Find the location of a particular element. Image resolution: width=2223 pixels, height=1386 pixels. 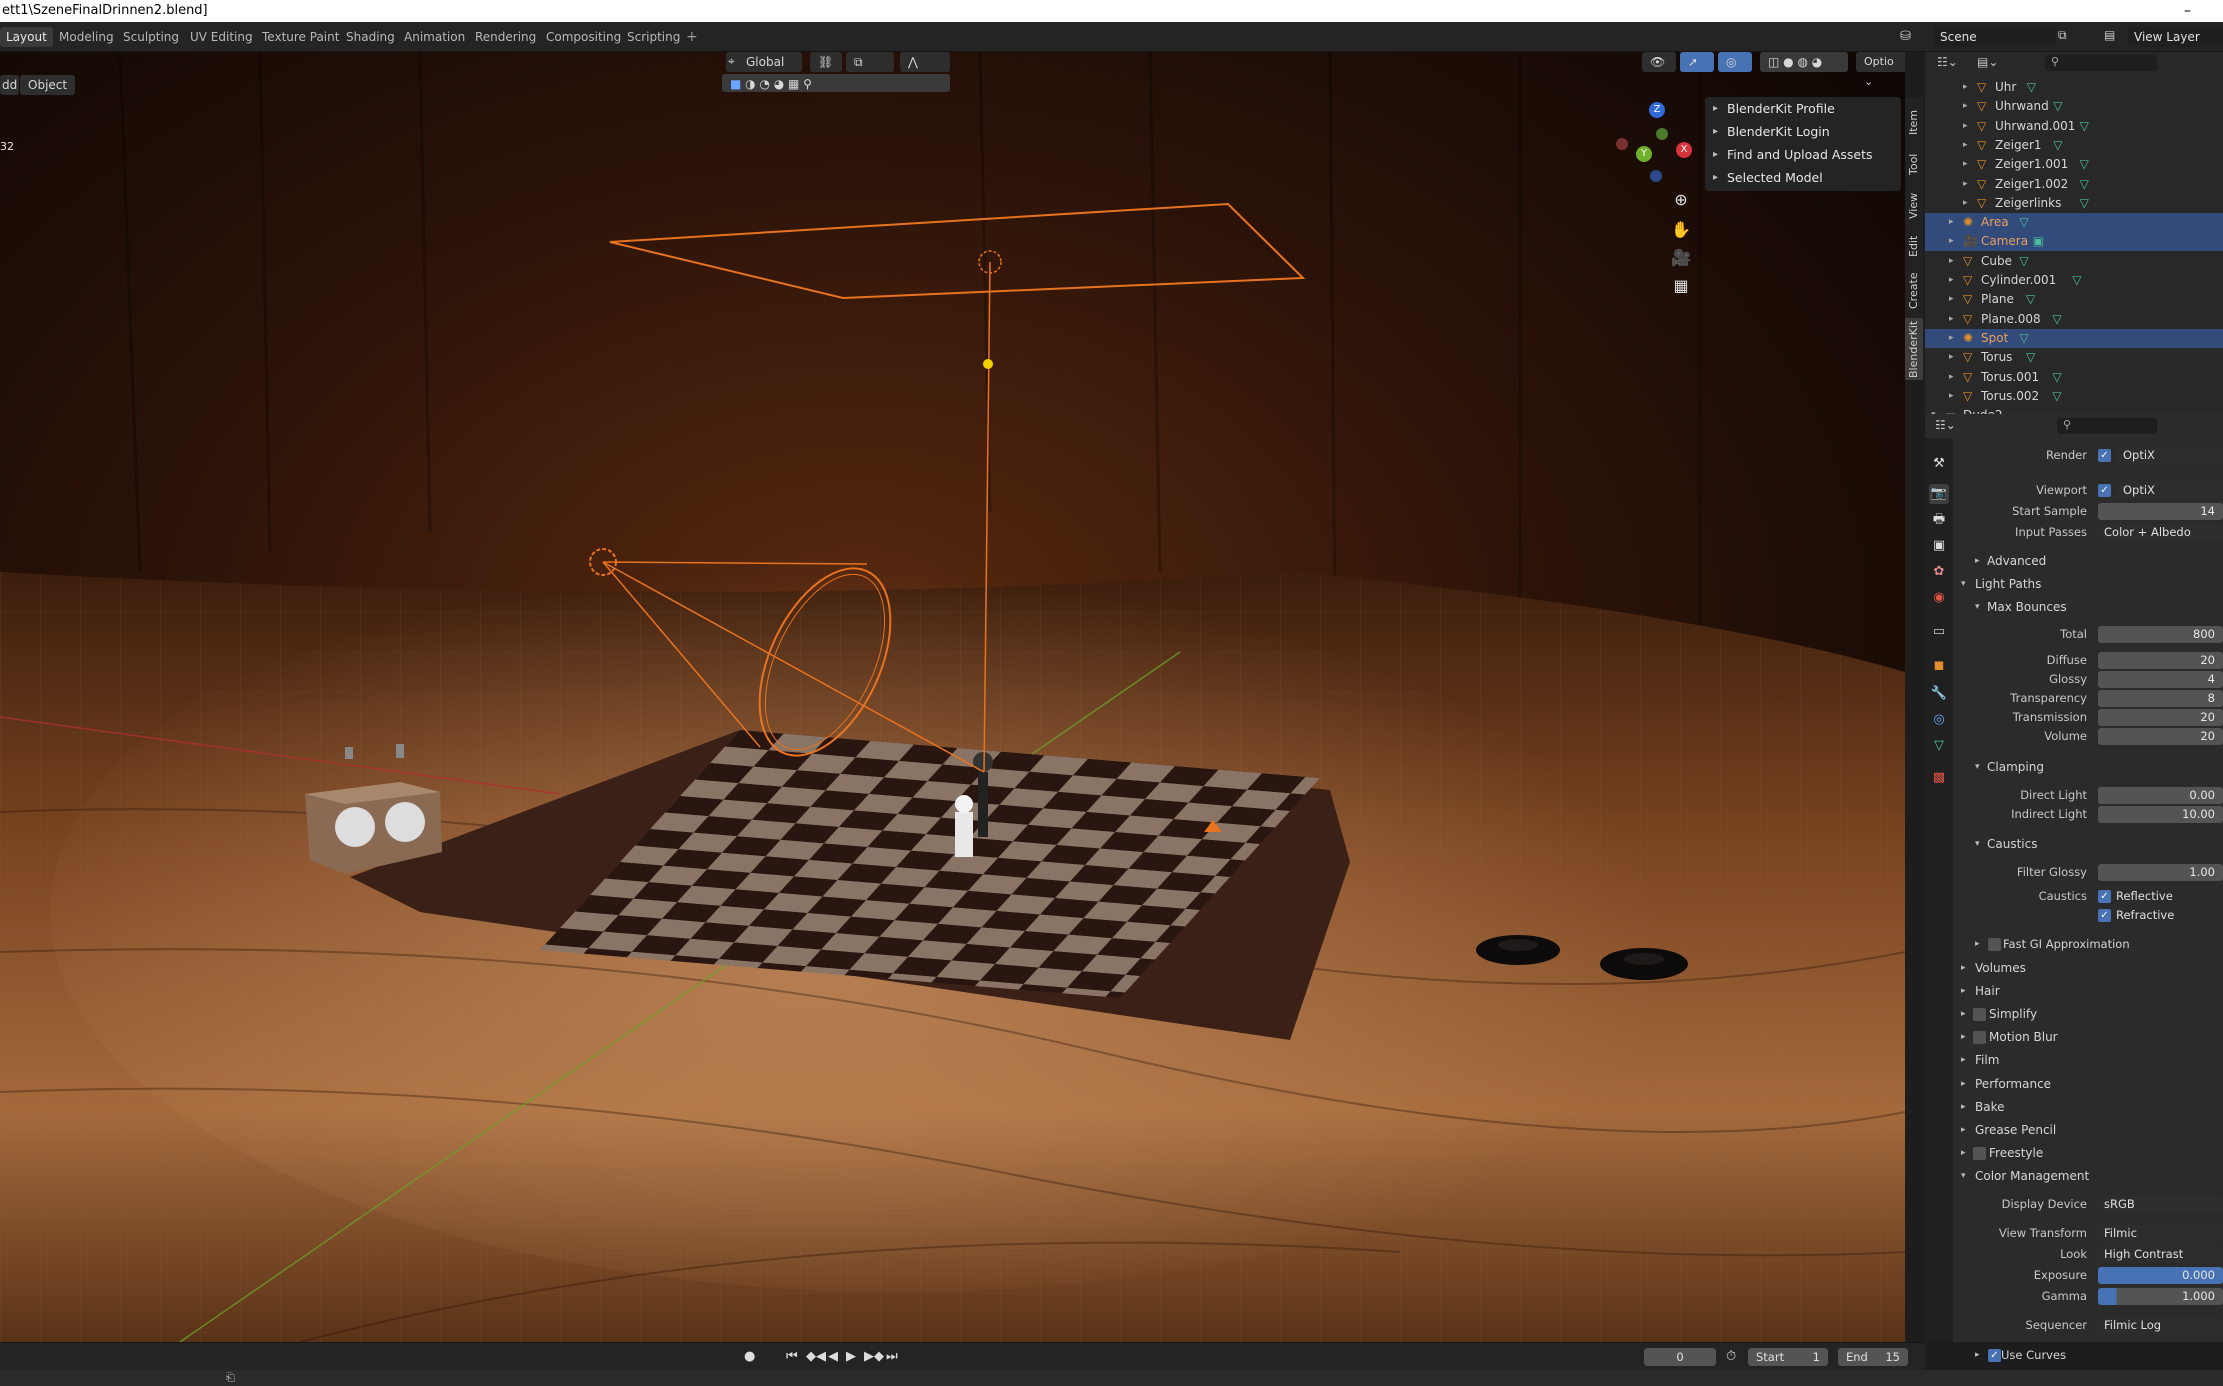

bounce-field: 4 is located at coordinates (2160, 679).